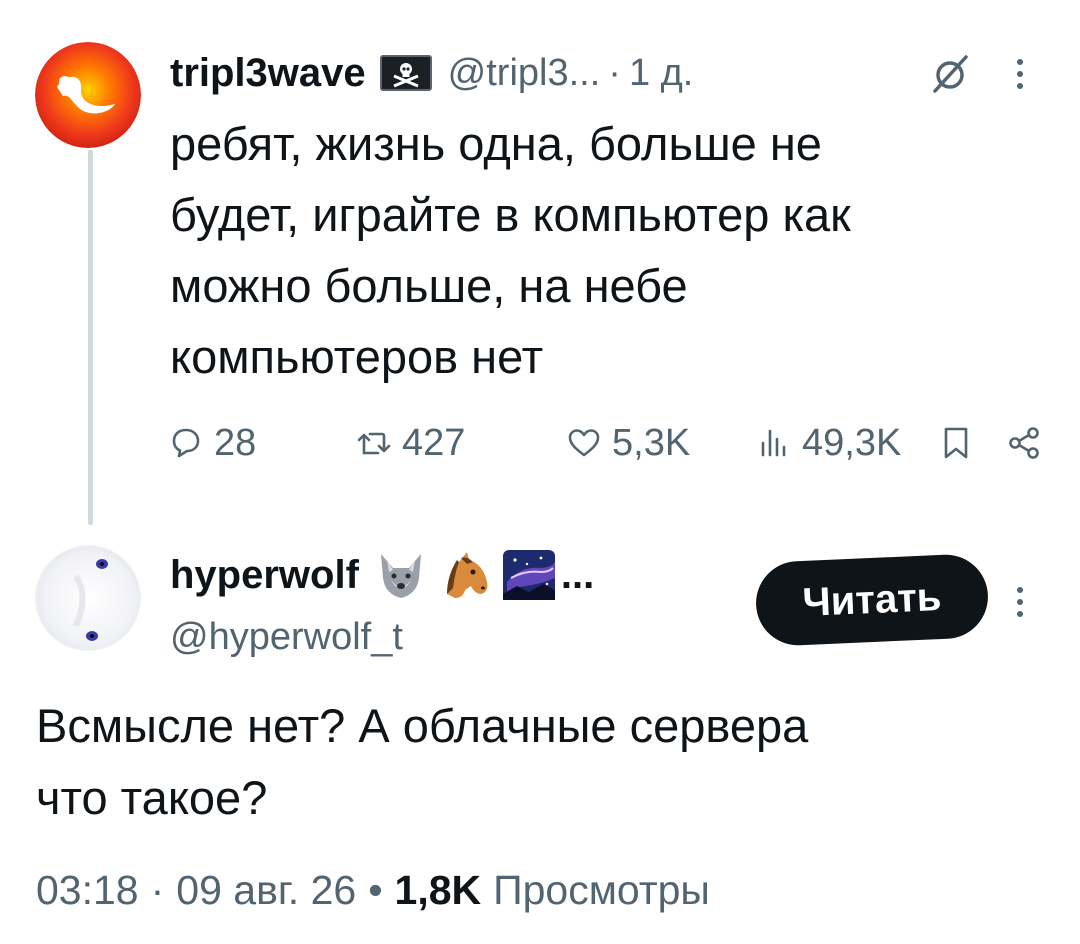  I want to click on like-button: 5,3K, so click(628, 443).